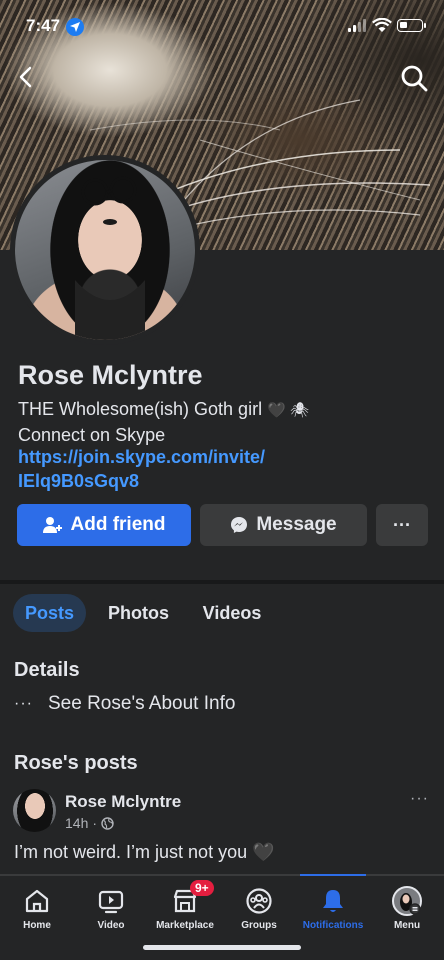  I want to click on menu-avatar-icon, so click(407, 901).